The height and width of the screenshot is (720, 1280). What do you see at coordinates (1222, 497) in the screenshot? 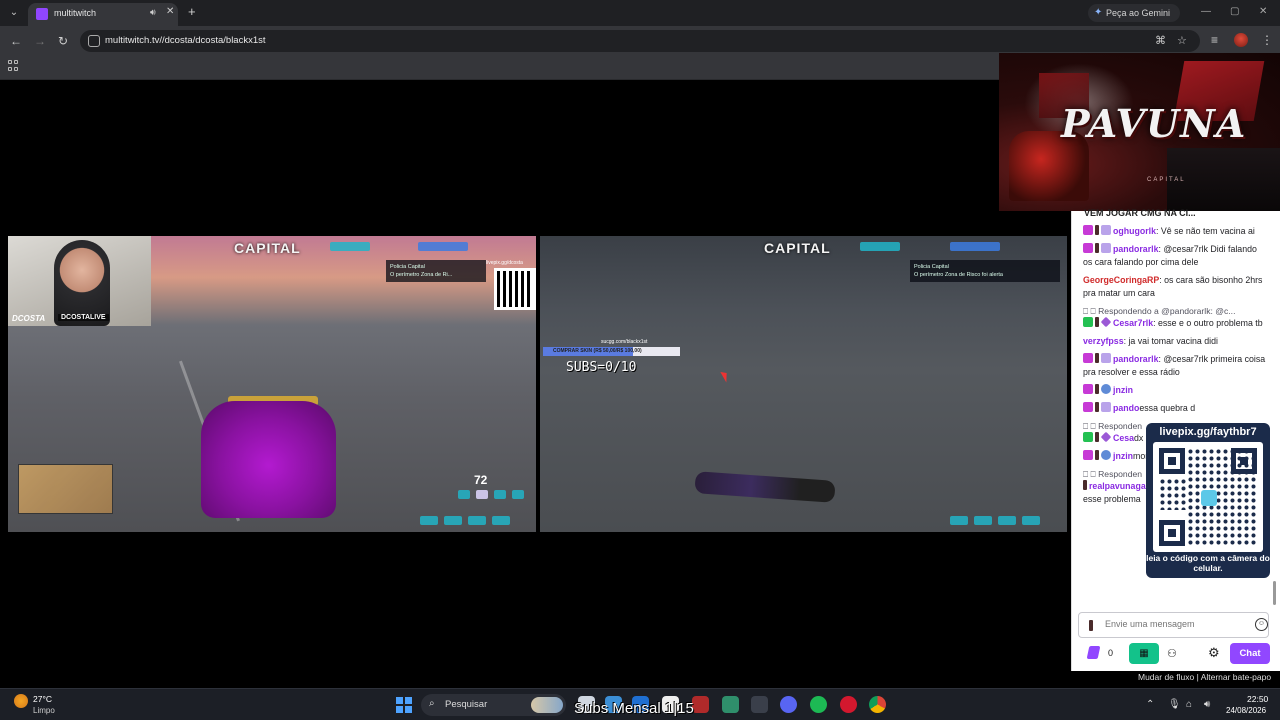
I see `qr-modules` at bounding box center [1222, 497].